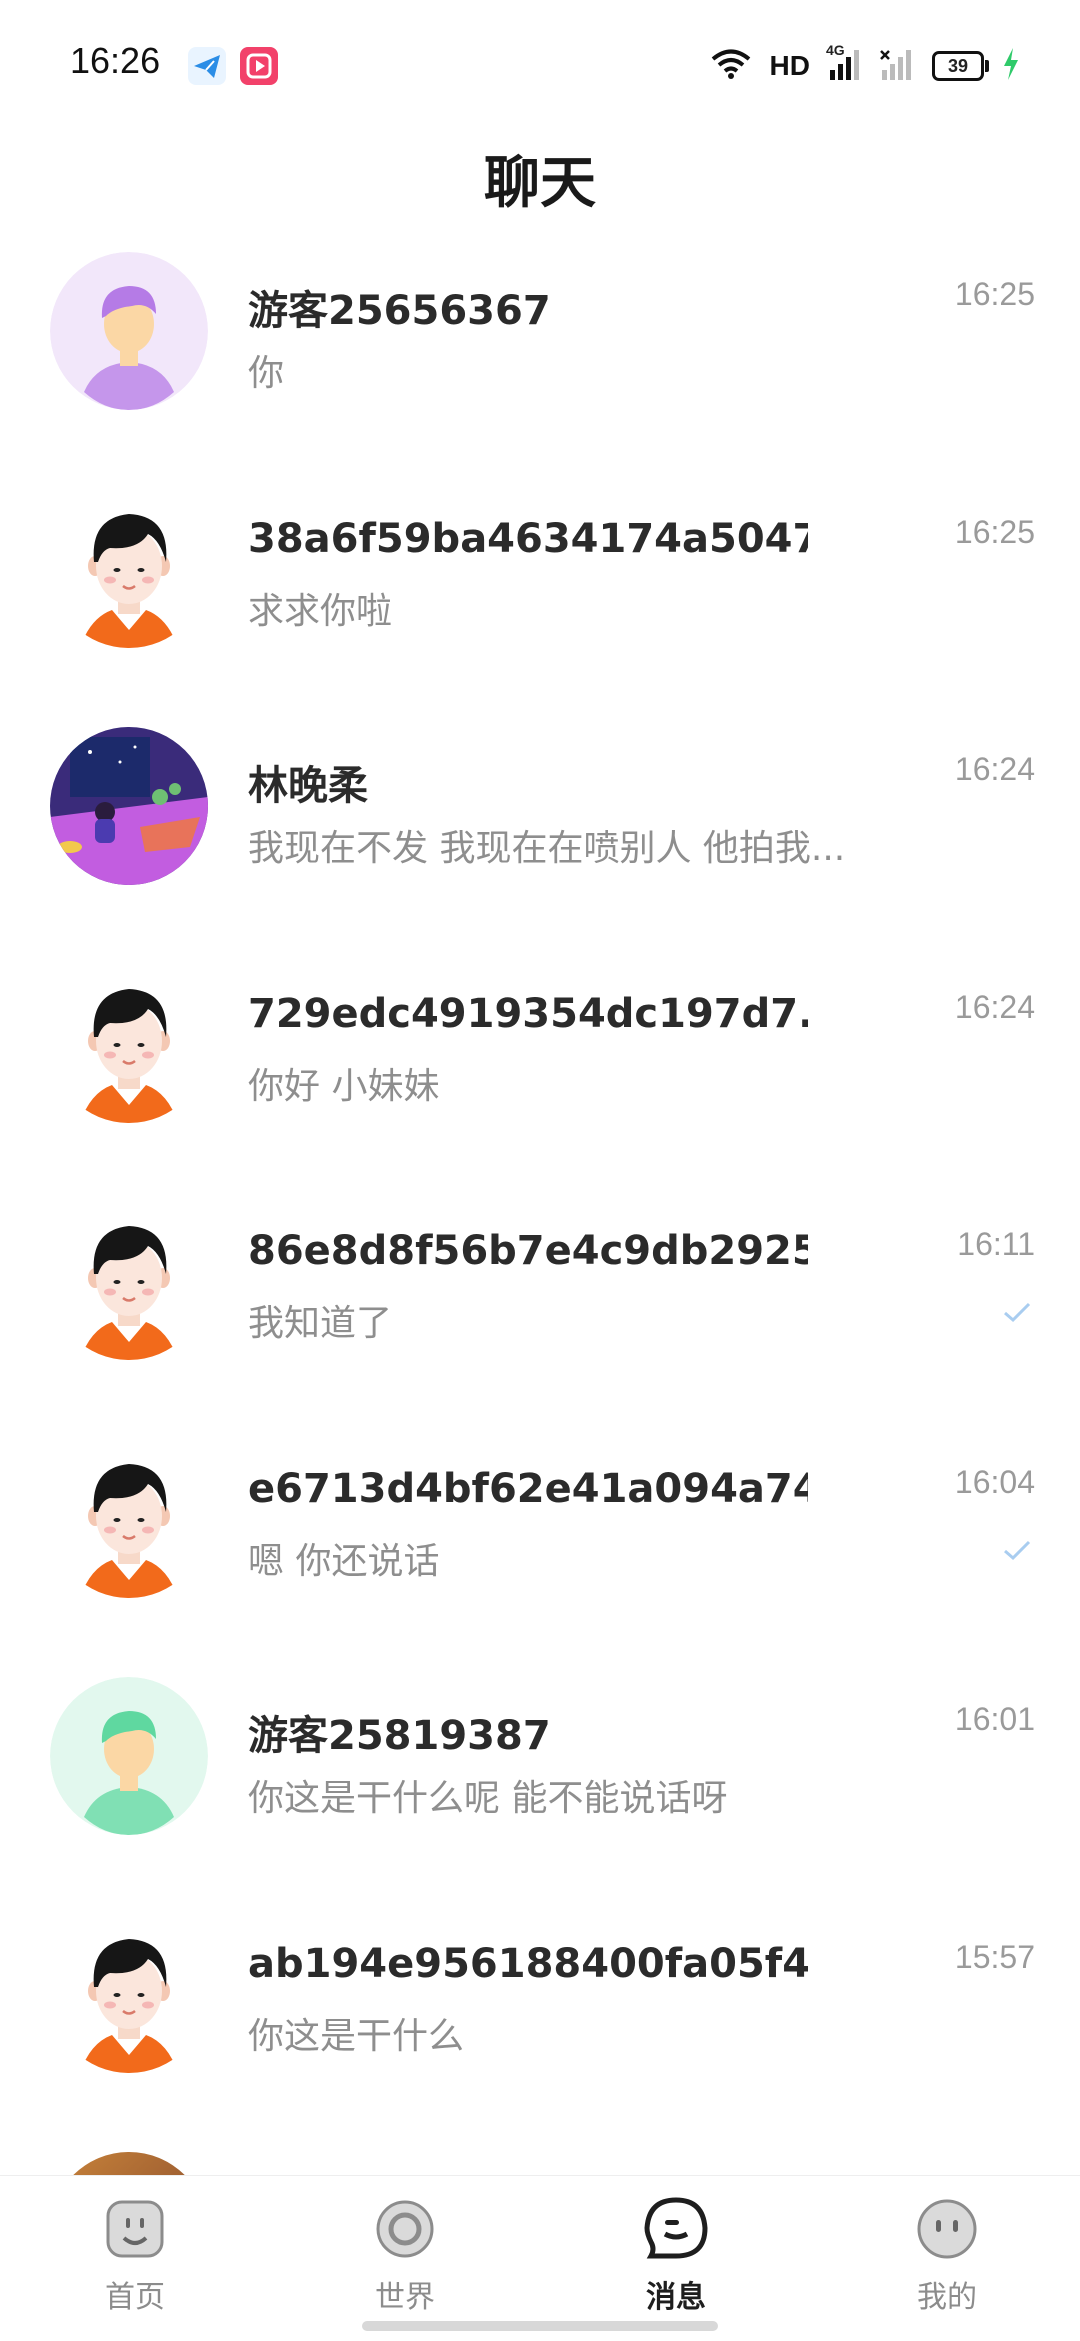 This screenshot has width=1080, height=2341. Describe the element at coordinates (540, 183) in the screenshot. I see `page-title: 聊天` at that location.